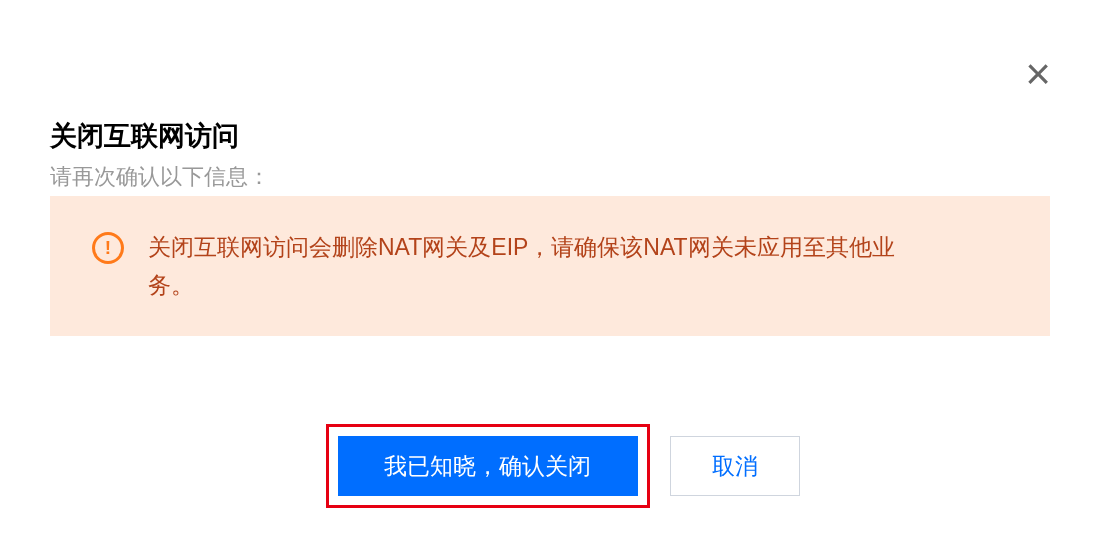 This screenshot has height=556, width=1100. Describe the element at coordinates (108, 248) in the screenshot. I see `warning-icon: !` at that location.